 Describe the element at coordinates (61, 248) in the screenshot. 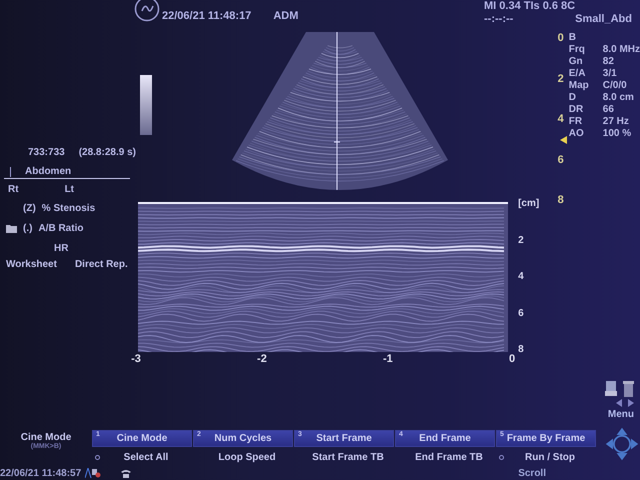

I see `measurement-item: HR` at that location.